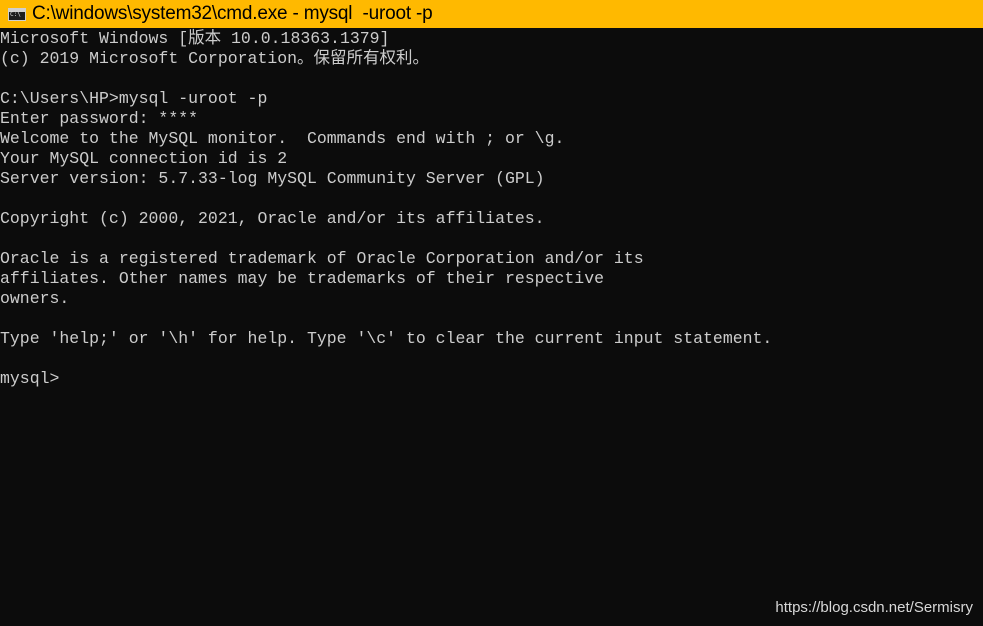 This screenshot has width=983, height=626. Describe the element at coordinates (35, 298) in the screenshot. I see `console-line: owners.` at that location.